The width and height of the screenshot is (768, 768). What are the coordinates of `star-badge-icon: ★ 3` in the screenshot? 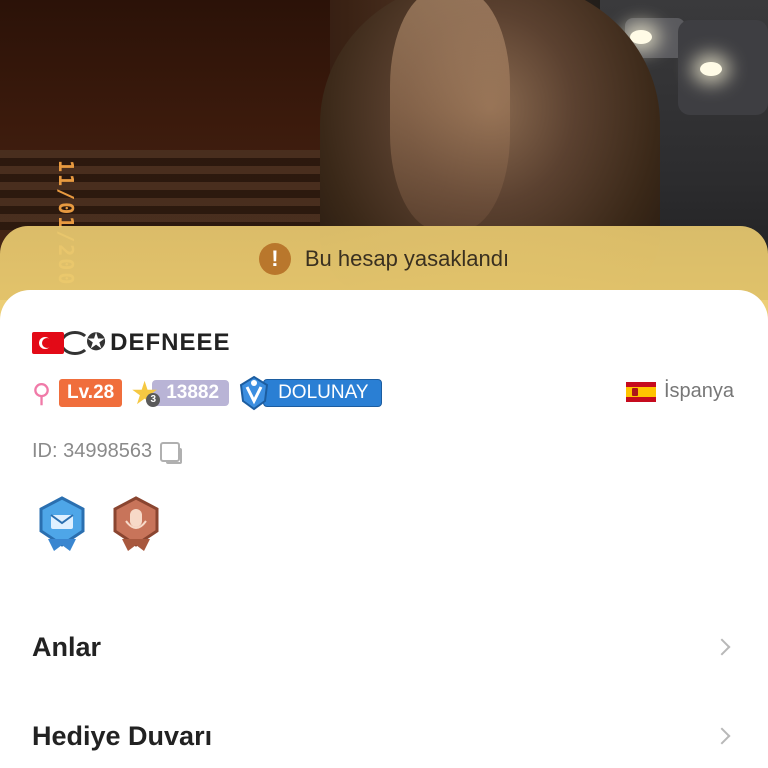 It's located at (145, 393).